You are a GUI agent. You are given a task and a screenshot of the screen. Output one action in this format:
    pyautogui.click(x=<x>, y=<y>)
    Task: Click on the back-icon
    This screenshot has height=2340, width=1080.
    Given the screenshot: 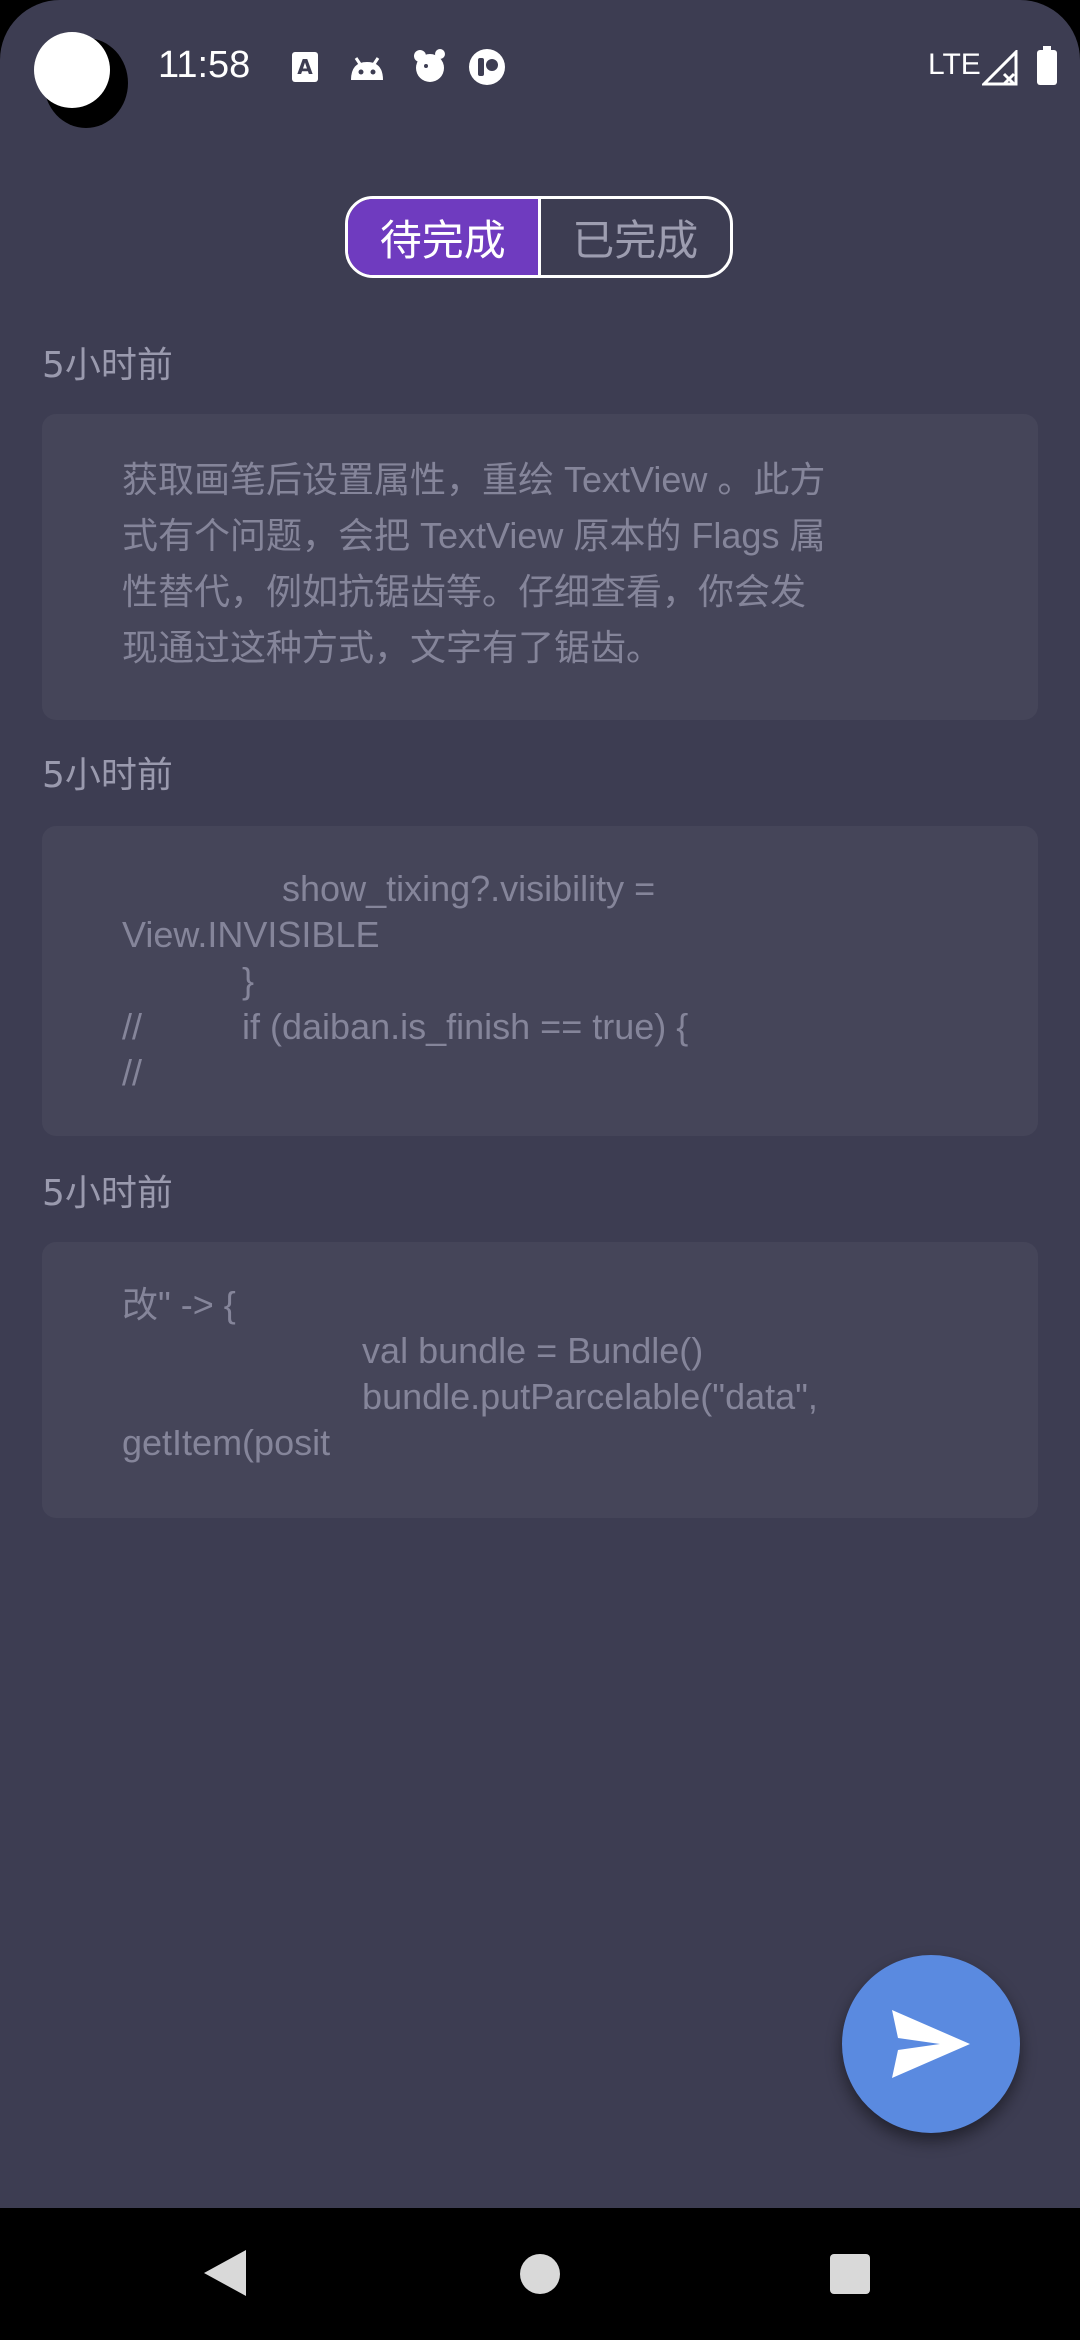 What is the action you would take?
    pyautogui.click(x=225, y=2273)
    